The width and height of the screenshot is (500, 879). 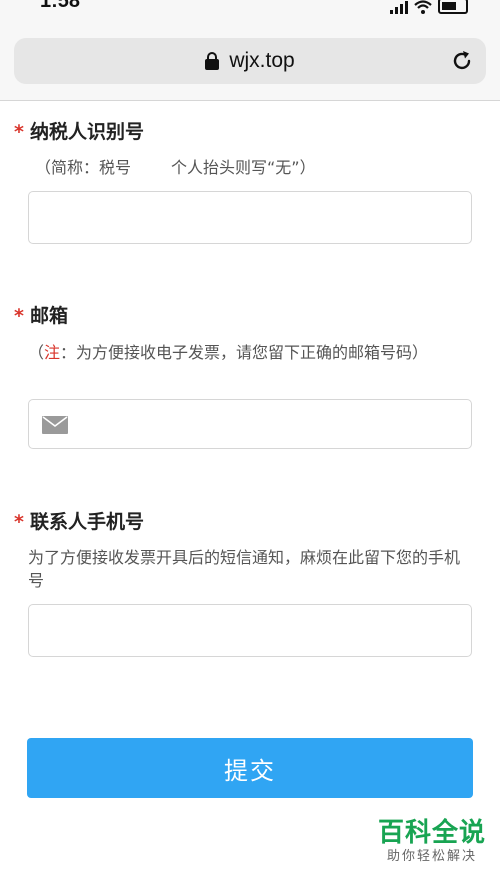 What do you see at coordinates (431, 833) in the screenshot?
I see `watermark-title: 百科全说` at bounding box center [431, 833].